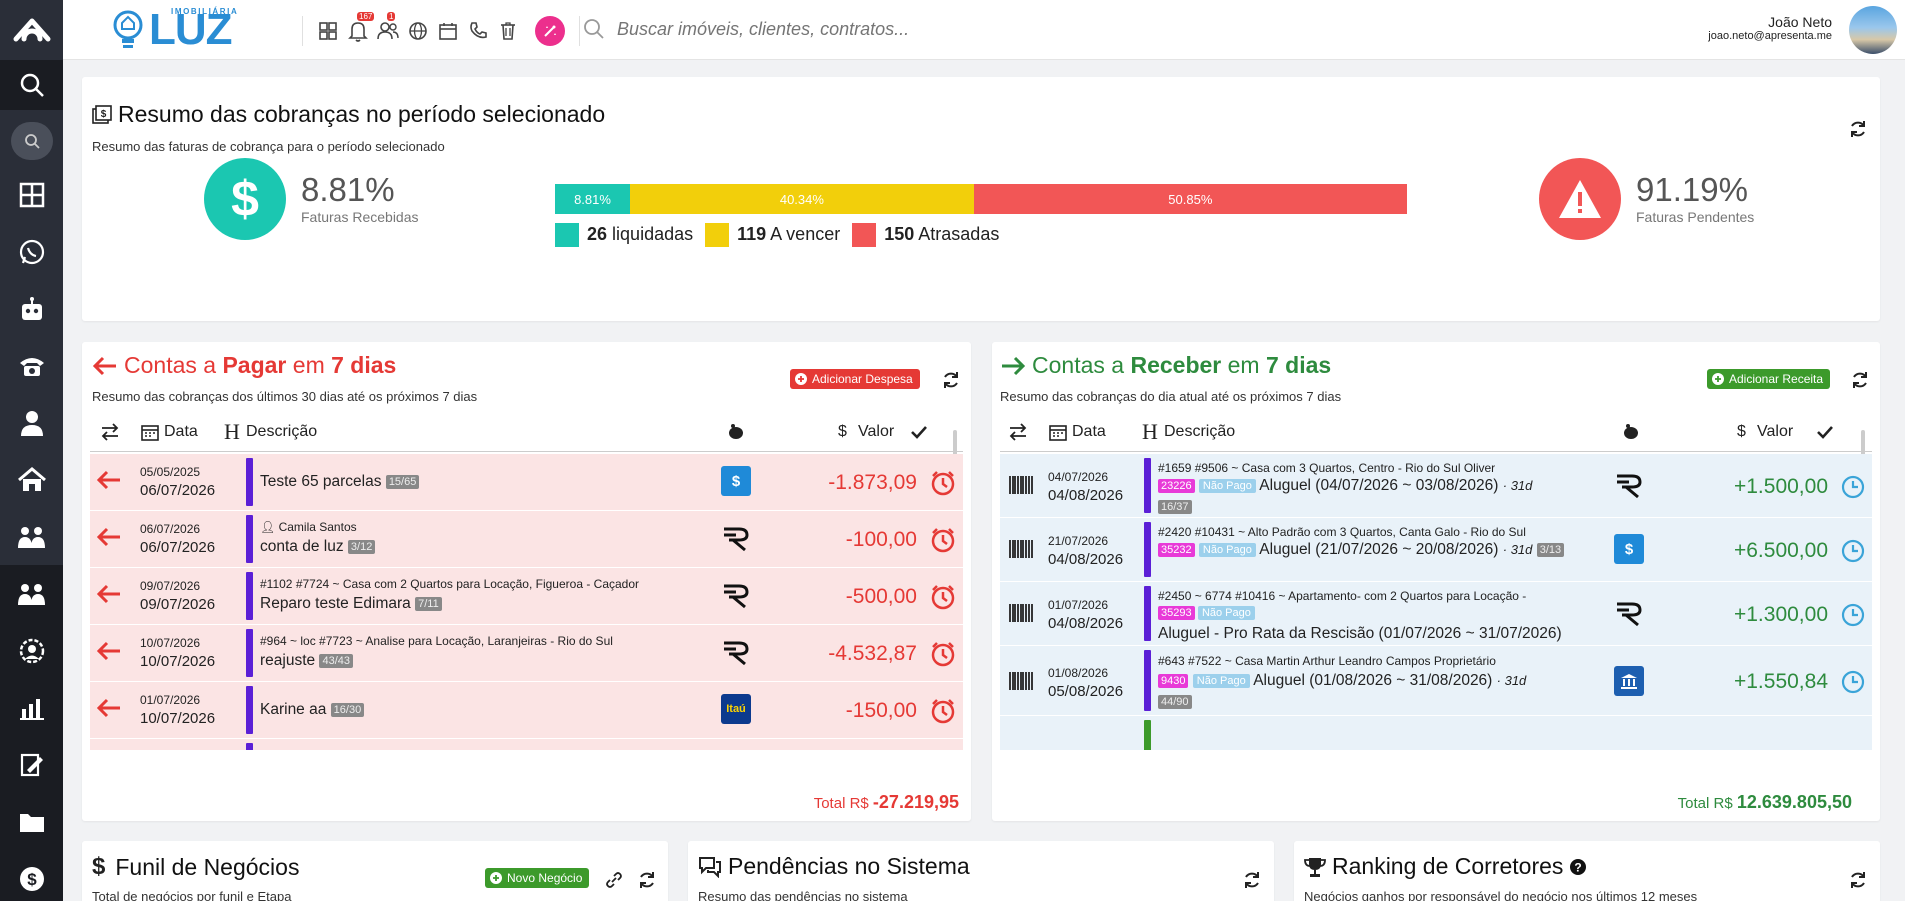  Describe the element at coordinates (174, 30) in the screenshot. I see `brand-logo: IMOBILIÁRIA LUZ` at that location.